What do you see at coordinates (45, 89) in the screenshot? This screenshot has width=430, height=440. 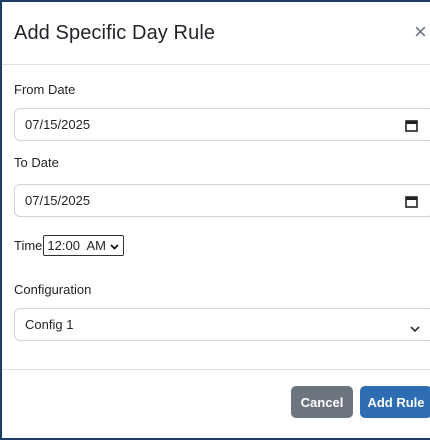 I see `from-date-label: From Date` at bounding box center [45, 89].